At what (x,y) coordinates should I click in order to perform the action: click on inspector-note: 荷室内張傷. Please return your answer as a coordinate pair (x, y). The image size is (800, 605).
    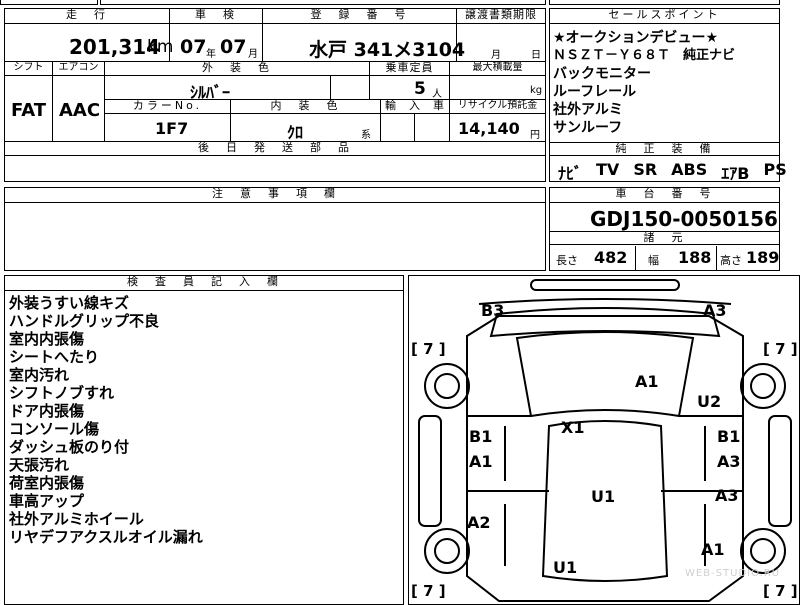
    Looking at the image, I should click on (47, 483).